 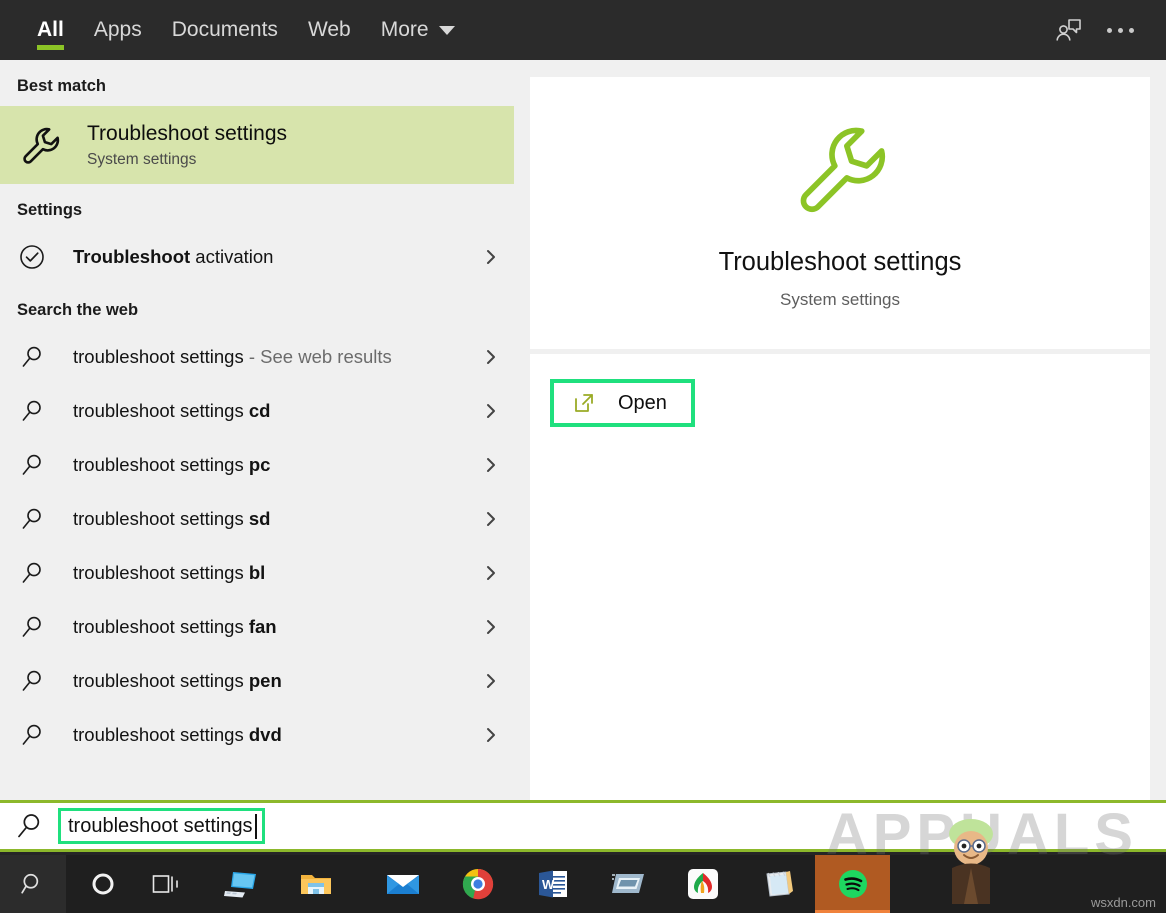 I want to click on feedback-person-icon, so click(x=1068, y=30).